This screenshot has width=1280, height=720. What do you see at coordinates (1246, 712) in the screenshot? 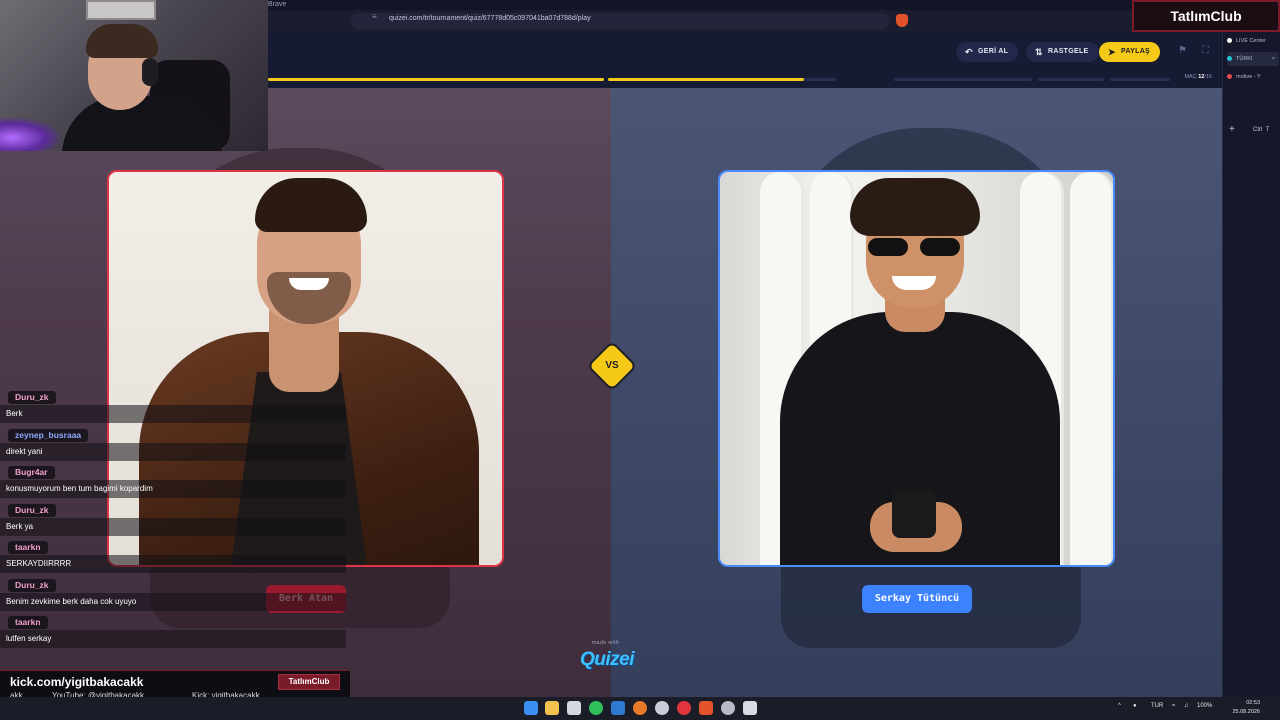
I see `clock-date: 25.08.2026` at bounding box center [1246, 712].